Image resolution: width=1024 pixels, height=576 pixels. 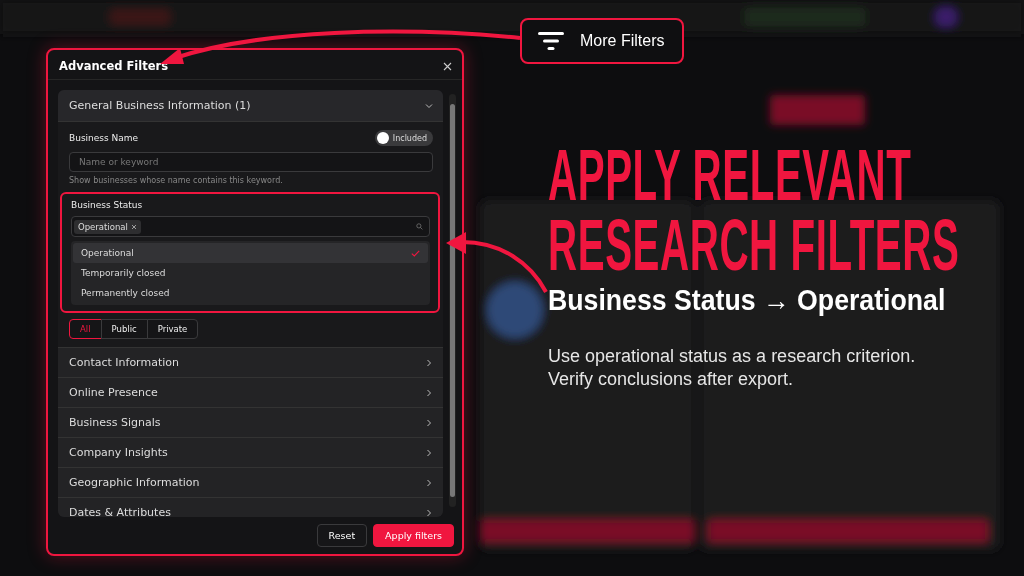 What do you see at coordinates (250, 453) in the screenshot?
I see `accordion-header: Company Insights` at bounding box center [250, 453].